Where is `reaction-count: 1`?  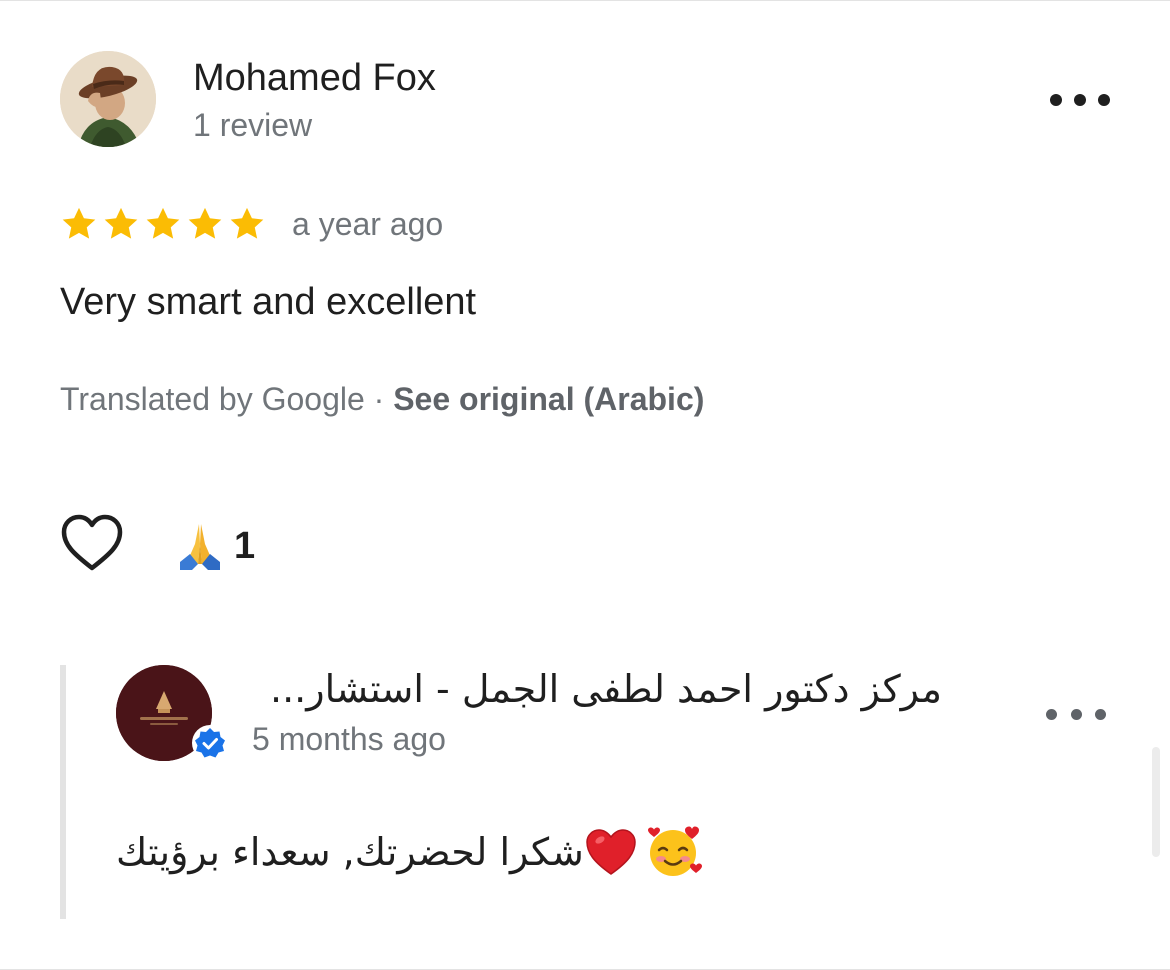 reaction-count: 1 is located at coordinates (245, 545).